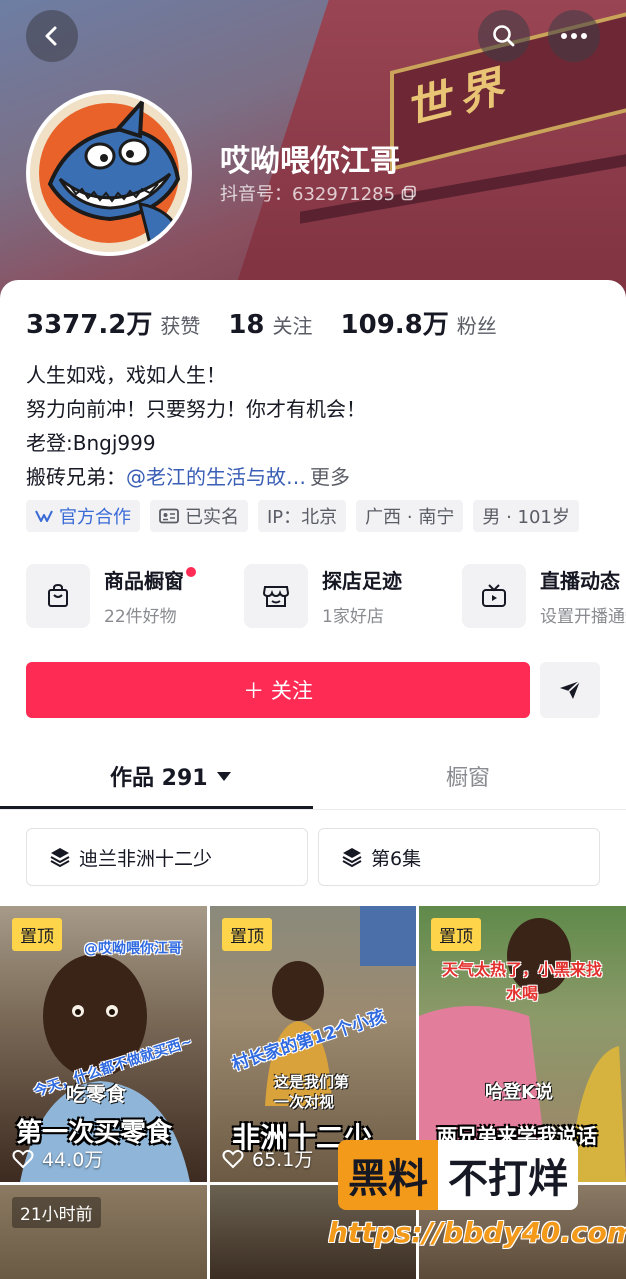  Describe the element at coordinates (310, 161) in the screenshot. I see `nickname: 哎呦喂你江哥` at that location.